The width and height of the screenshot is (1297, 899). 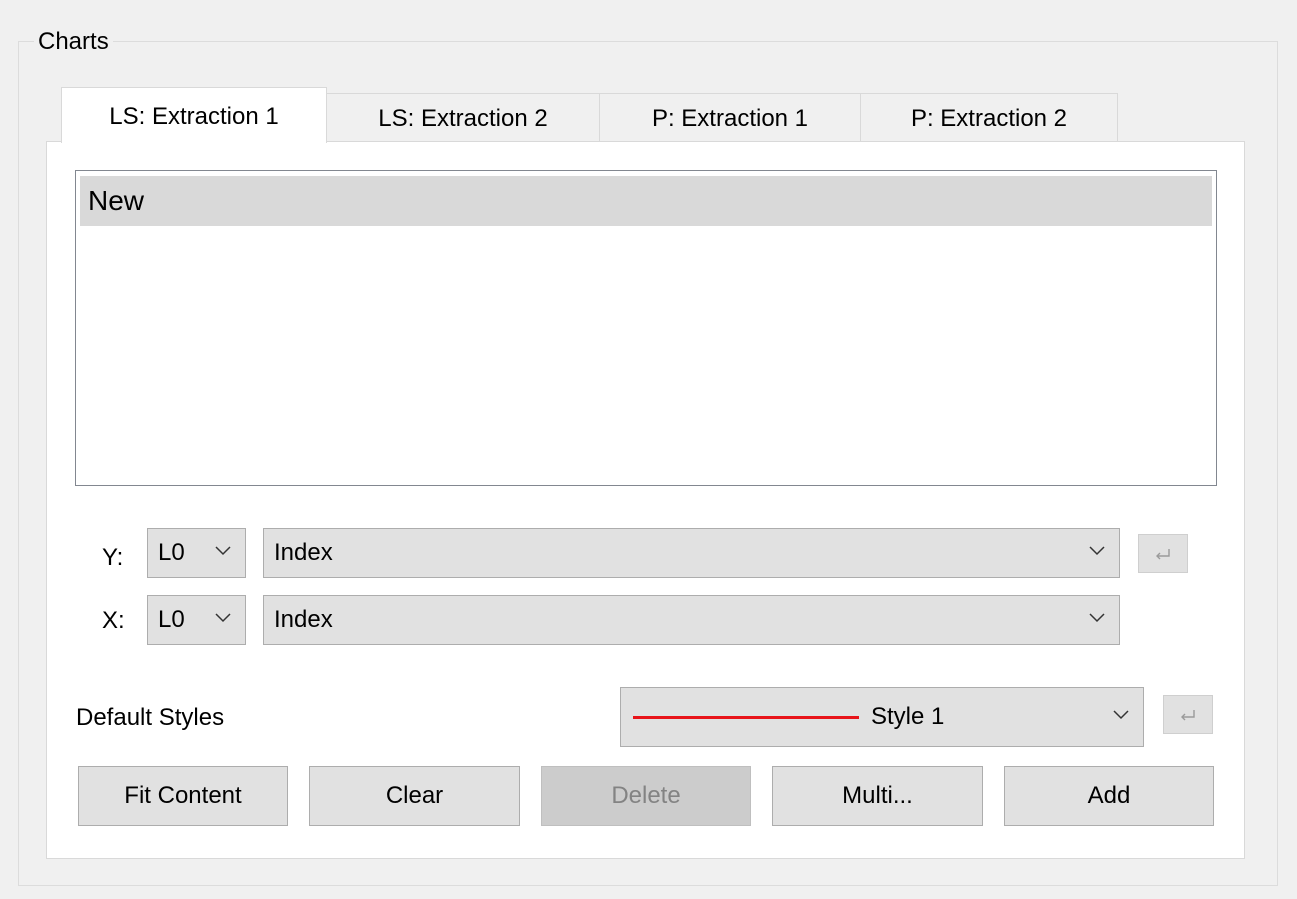 I want to click on y-level-value: L0, so click(x=171, y=552).